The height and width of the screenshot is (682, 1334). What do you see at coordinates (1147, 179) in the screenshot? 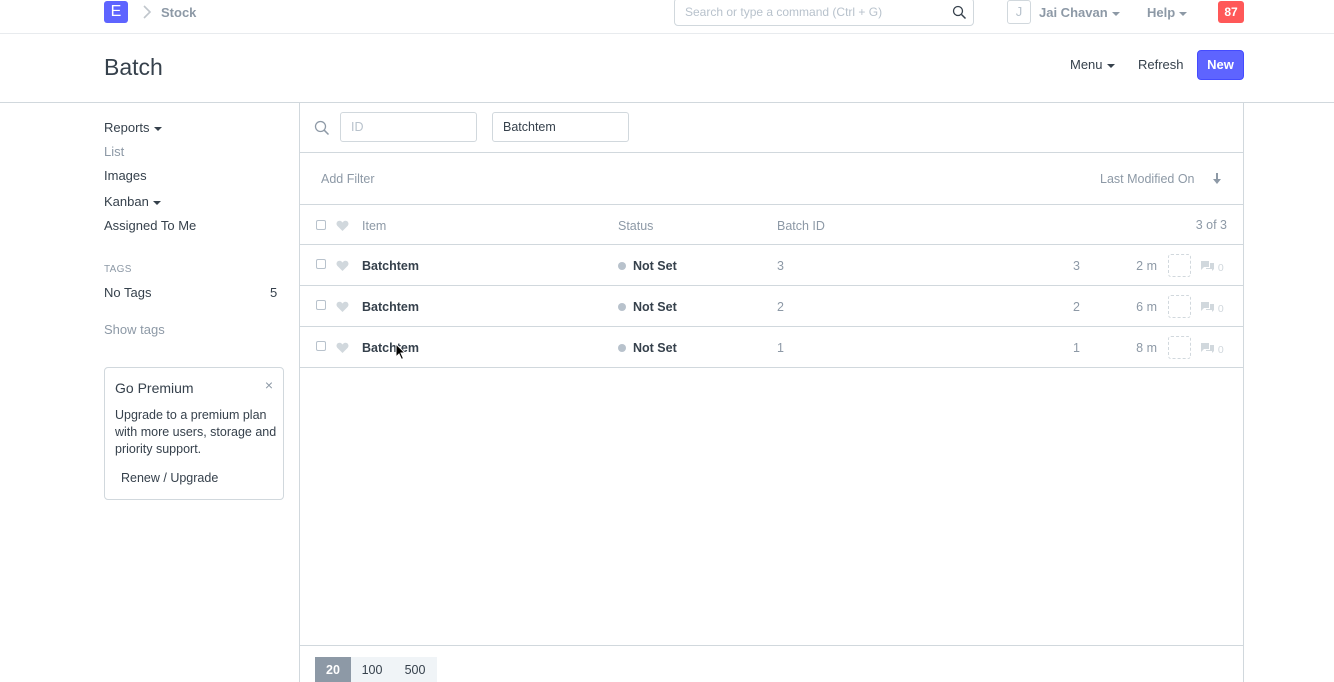
I see `sort-selector: Last Modified On` at bounding box center [1147, 179].